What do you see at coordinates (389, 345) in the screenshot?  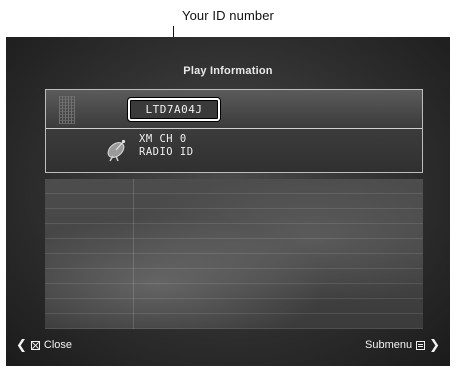 I see `submenu-label: Submenu` at bounding box center [389, 345].